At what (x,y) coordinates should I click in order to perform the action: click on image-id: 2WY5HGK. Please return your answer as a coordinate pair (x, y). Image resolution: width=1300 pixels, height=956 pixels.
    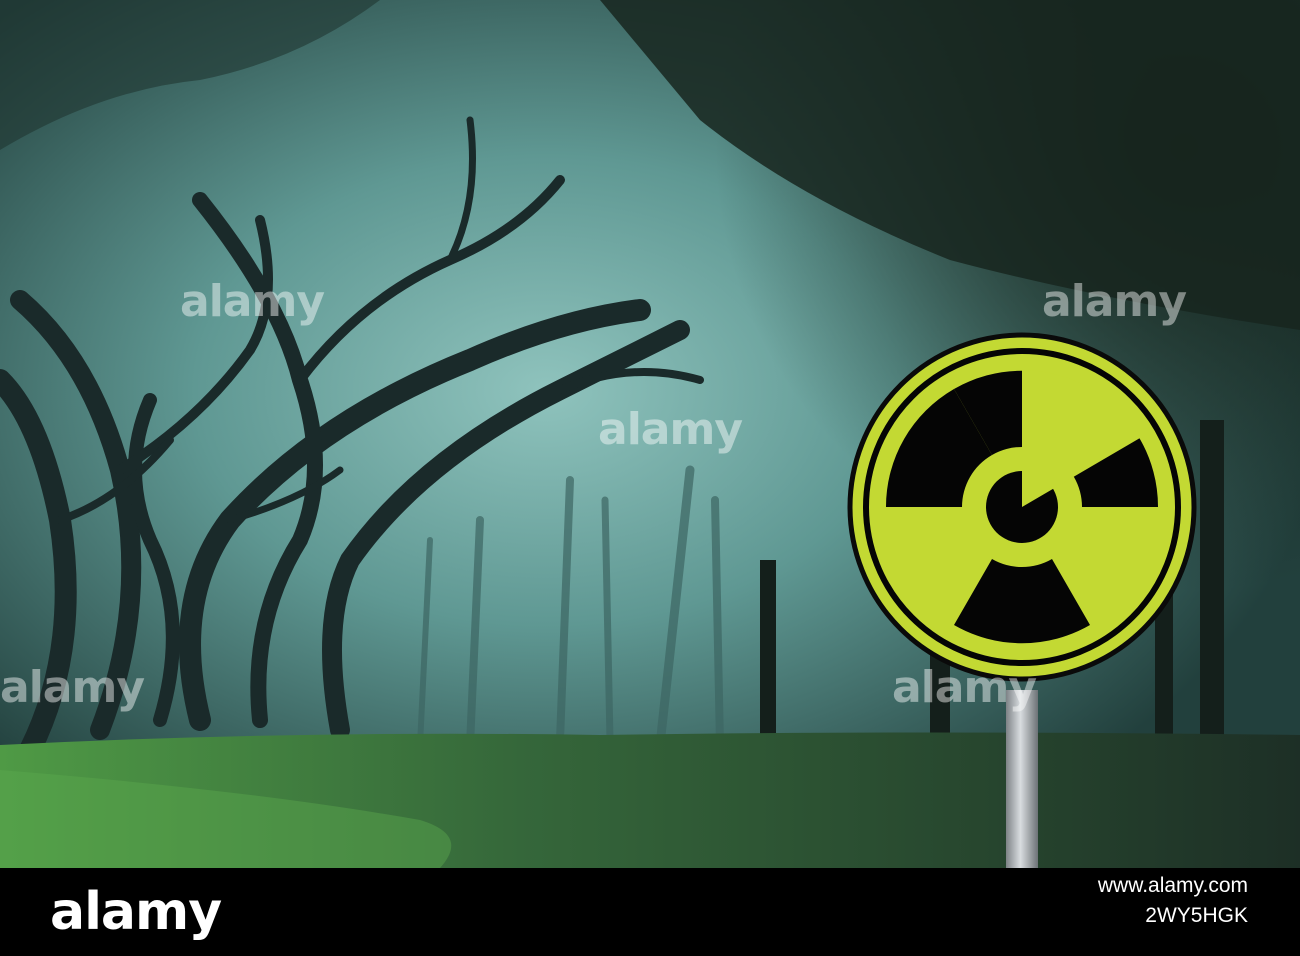
    Looking at the image, I should click on (1196, 915).